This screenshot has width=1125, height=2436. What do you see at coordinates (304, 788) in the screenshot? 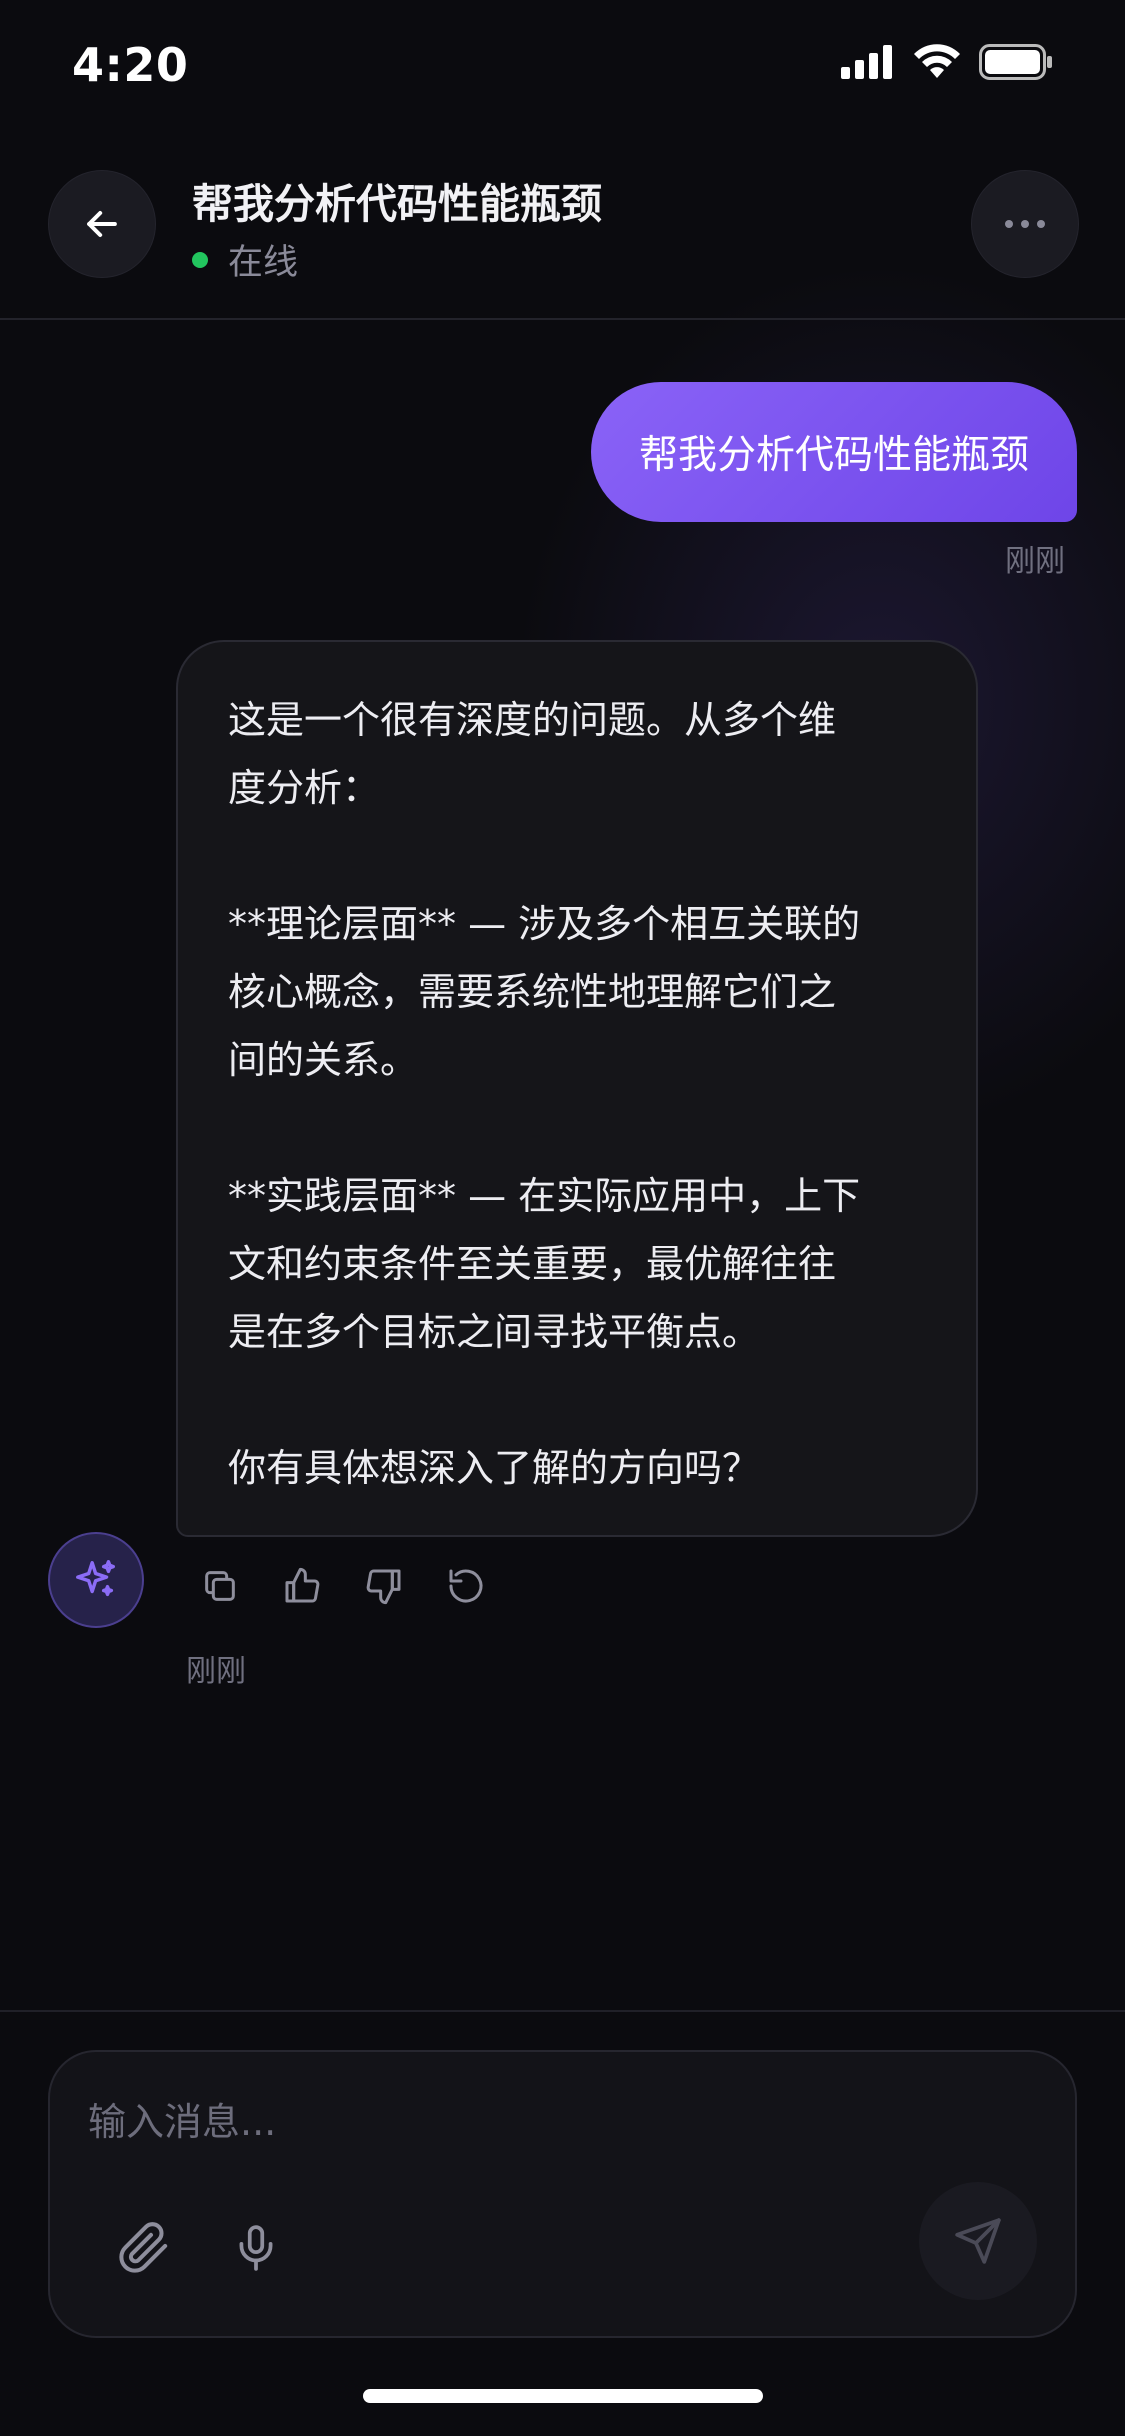
I see `assistant-message-line: 度分析：` at bounding box center [304, 788].